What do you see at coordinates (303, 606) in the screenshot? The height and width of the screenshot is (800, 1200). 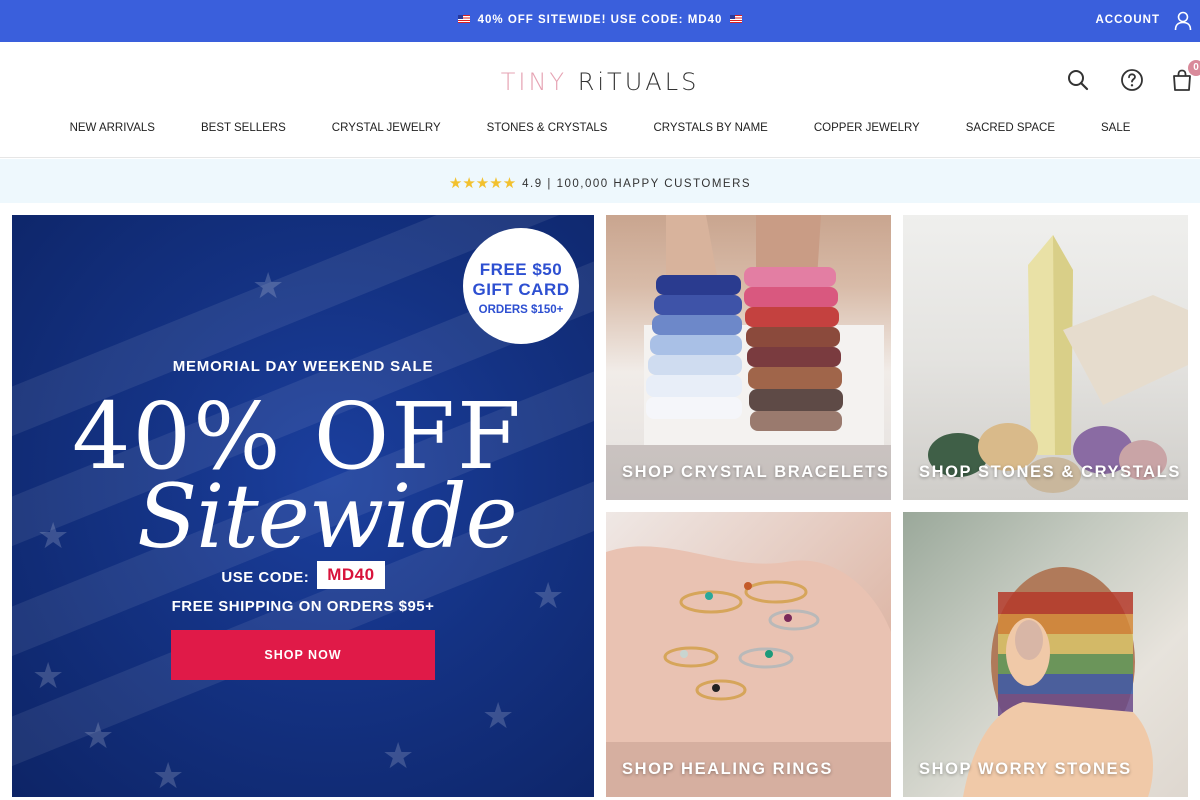 I see `free-shipping-text: FREE SHIPPING ON ORDERS $95+` at bounding box center [303, 606].